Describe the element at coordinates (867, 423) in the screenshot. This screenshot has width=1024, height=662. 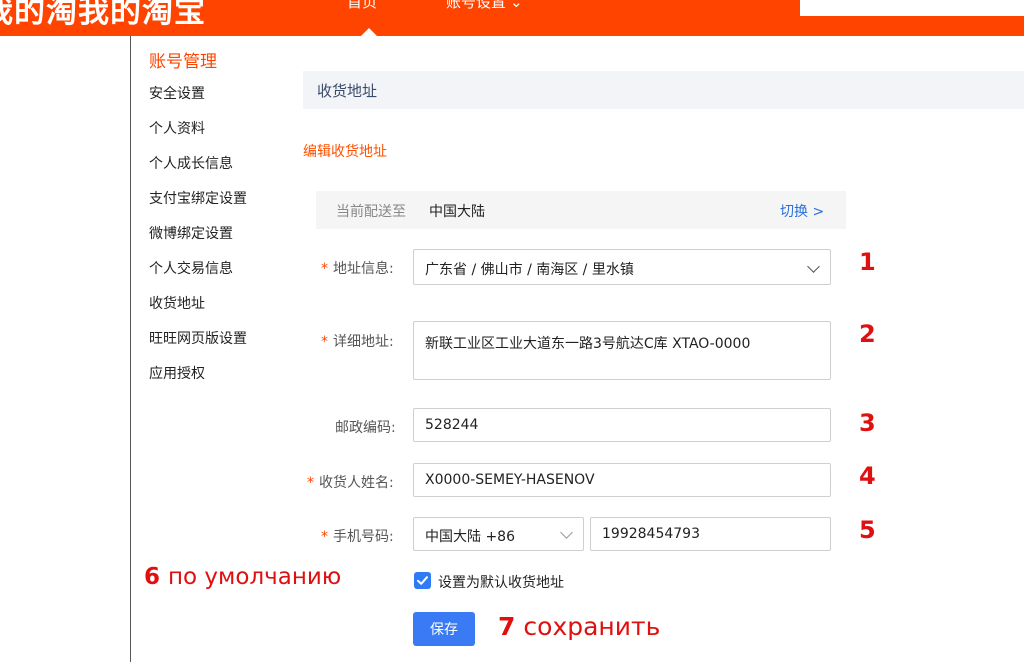
I see `annotation-number-3: 3` at that location.